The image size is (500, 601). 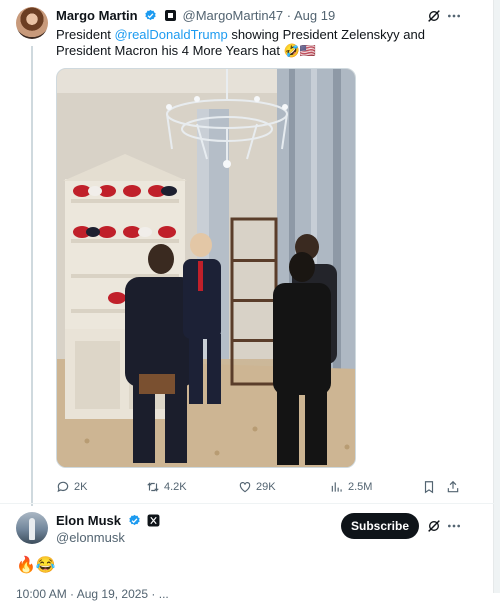 What do you see at coordinates (360, 487) in the screenshot?
I see `view-count: 2.5M` at bounding box center [360, 487].